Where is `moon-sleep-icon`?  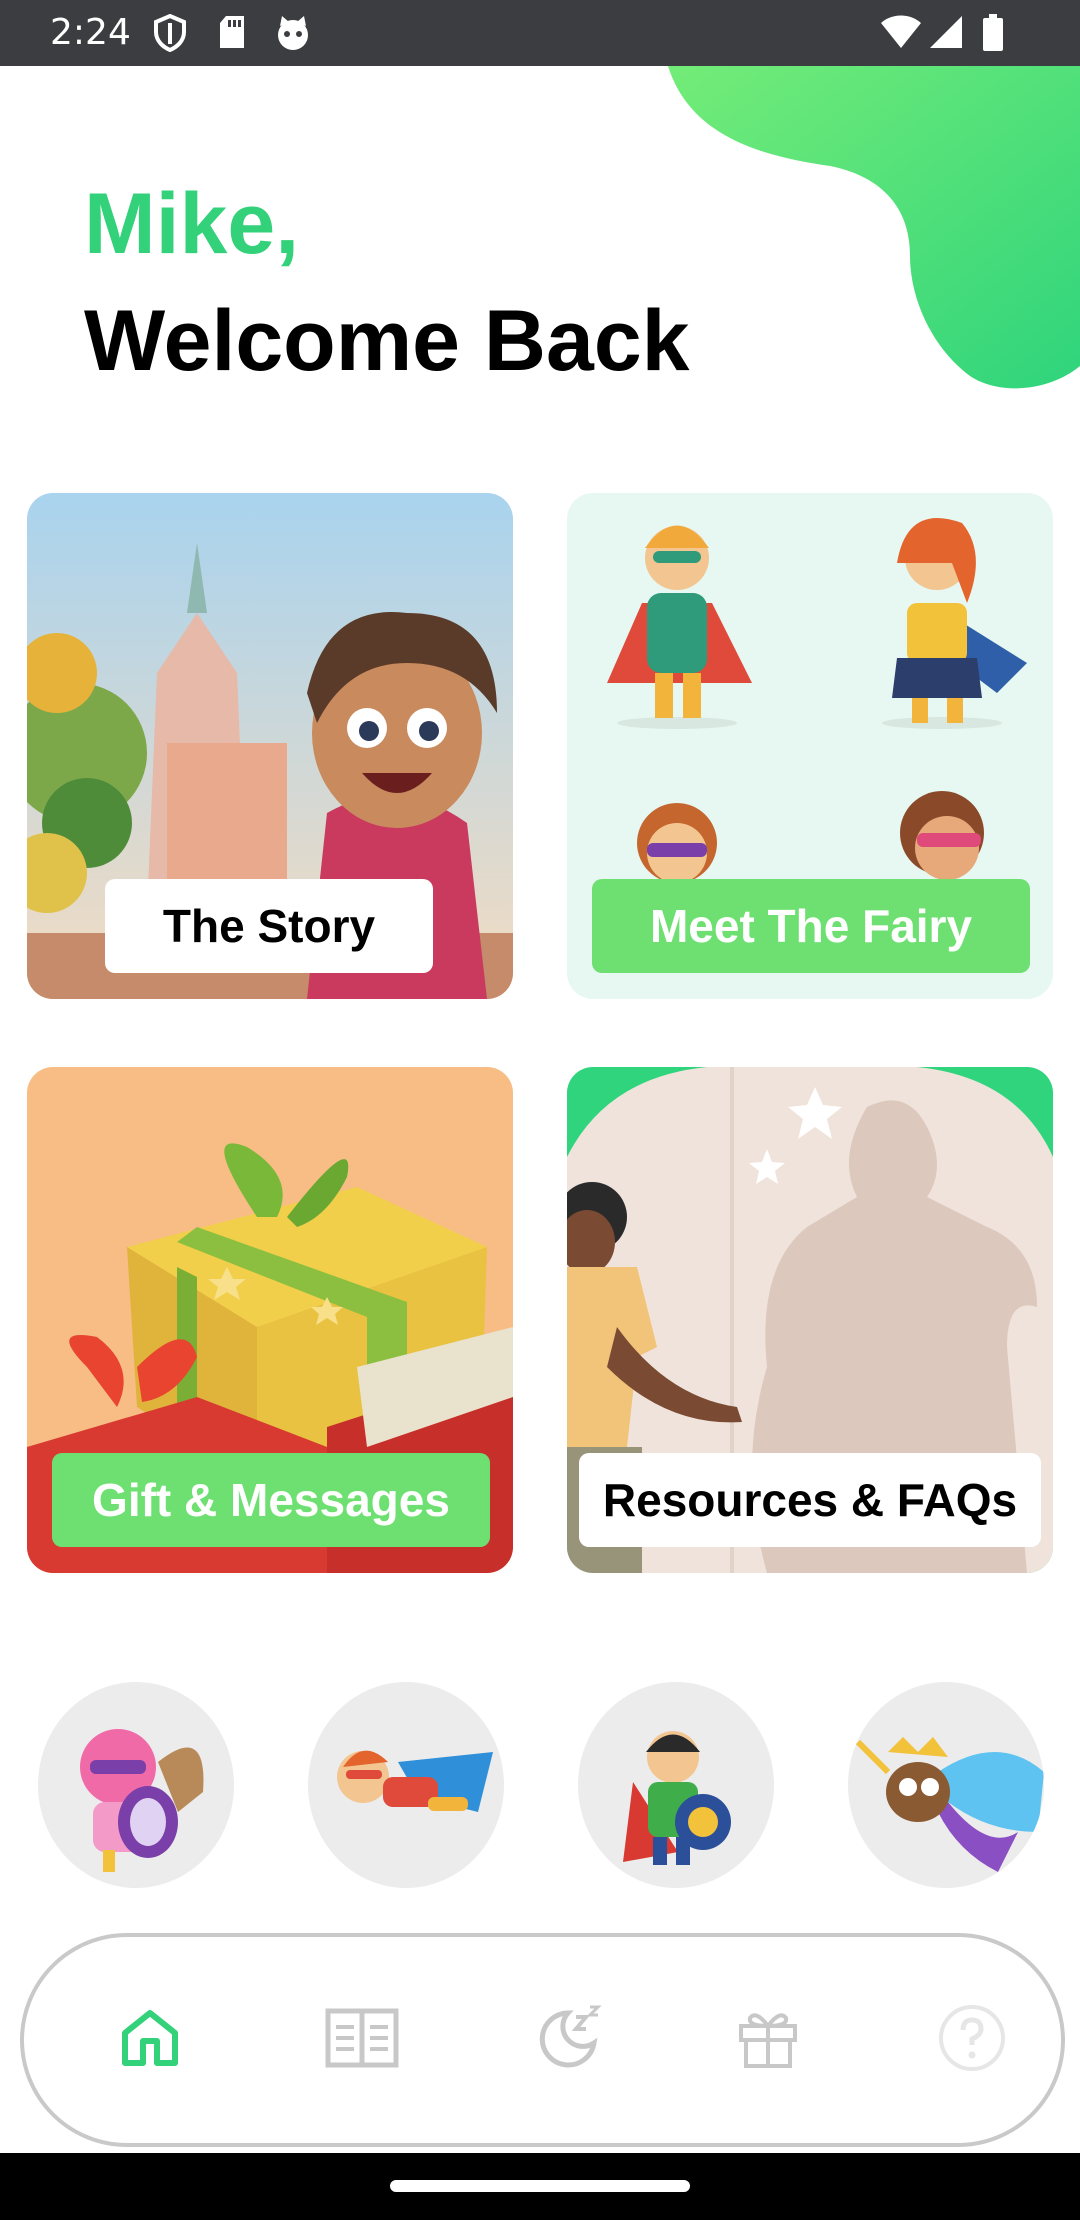 moon-sleep-icon is located at coordinates (570, 2036).